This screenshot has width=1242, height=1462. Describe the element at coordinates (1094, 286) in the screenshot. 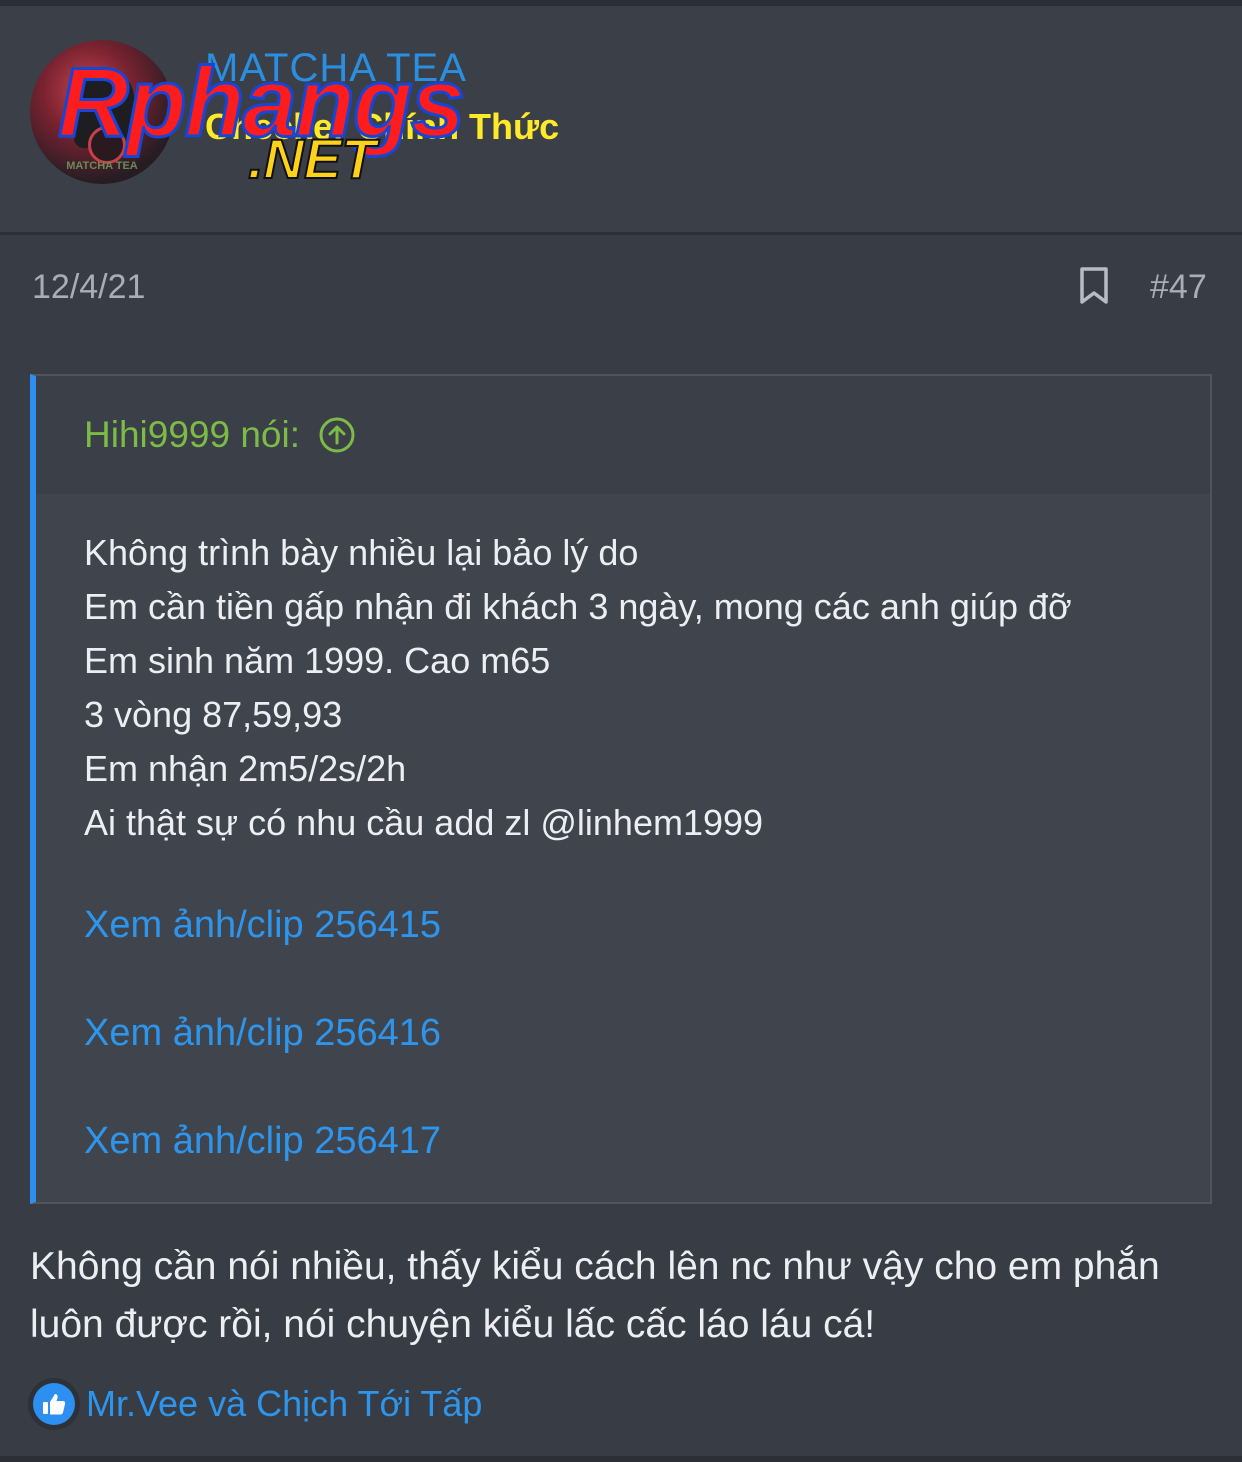

I see `bookmark-icon` at that location.